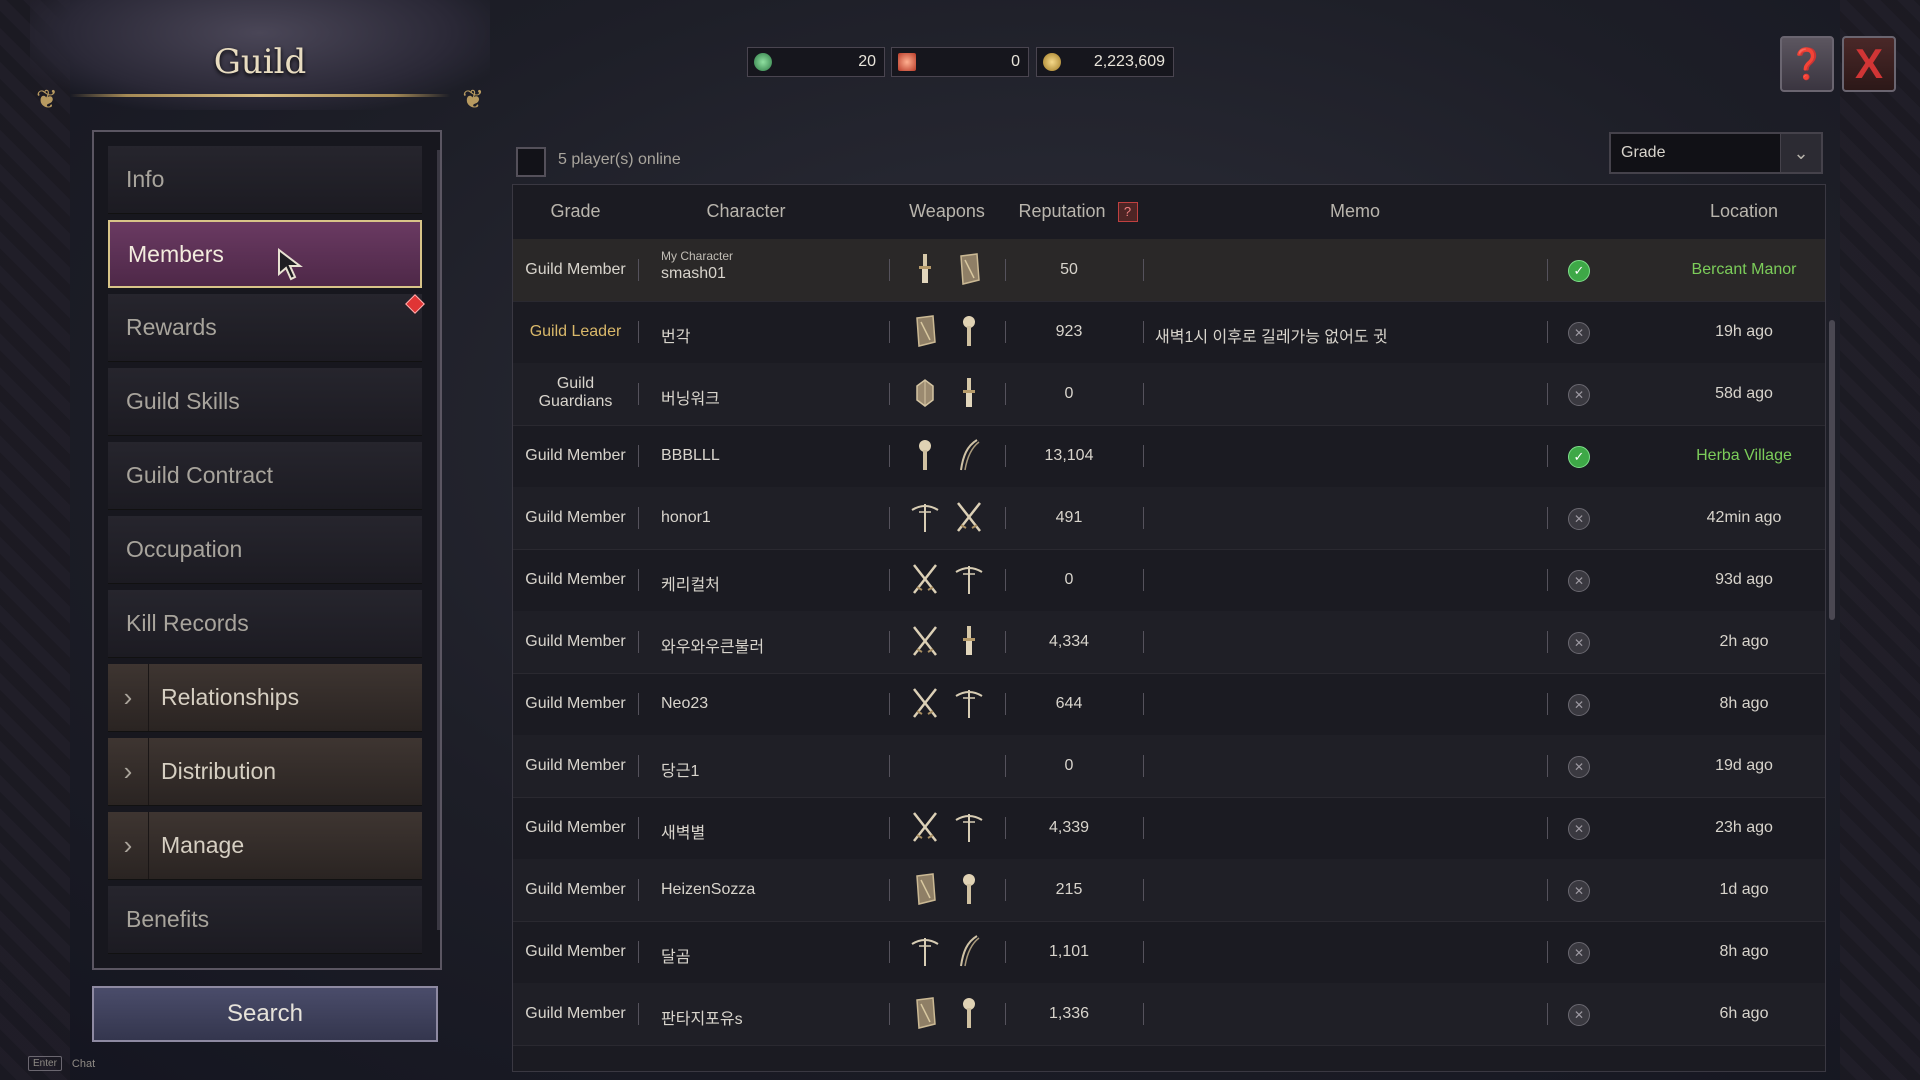  I want to click on menu-item-kill-records: Kill Records, so click(265, 624).